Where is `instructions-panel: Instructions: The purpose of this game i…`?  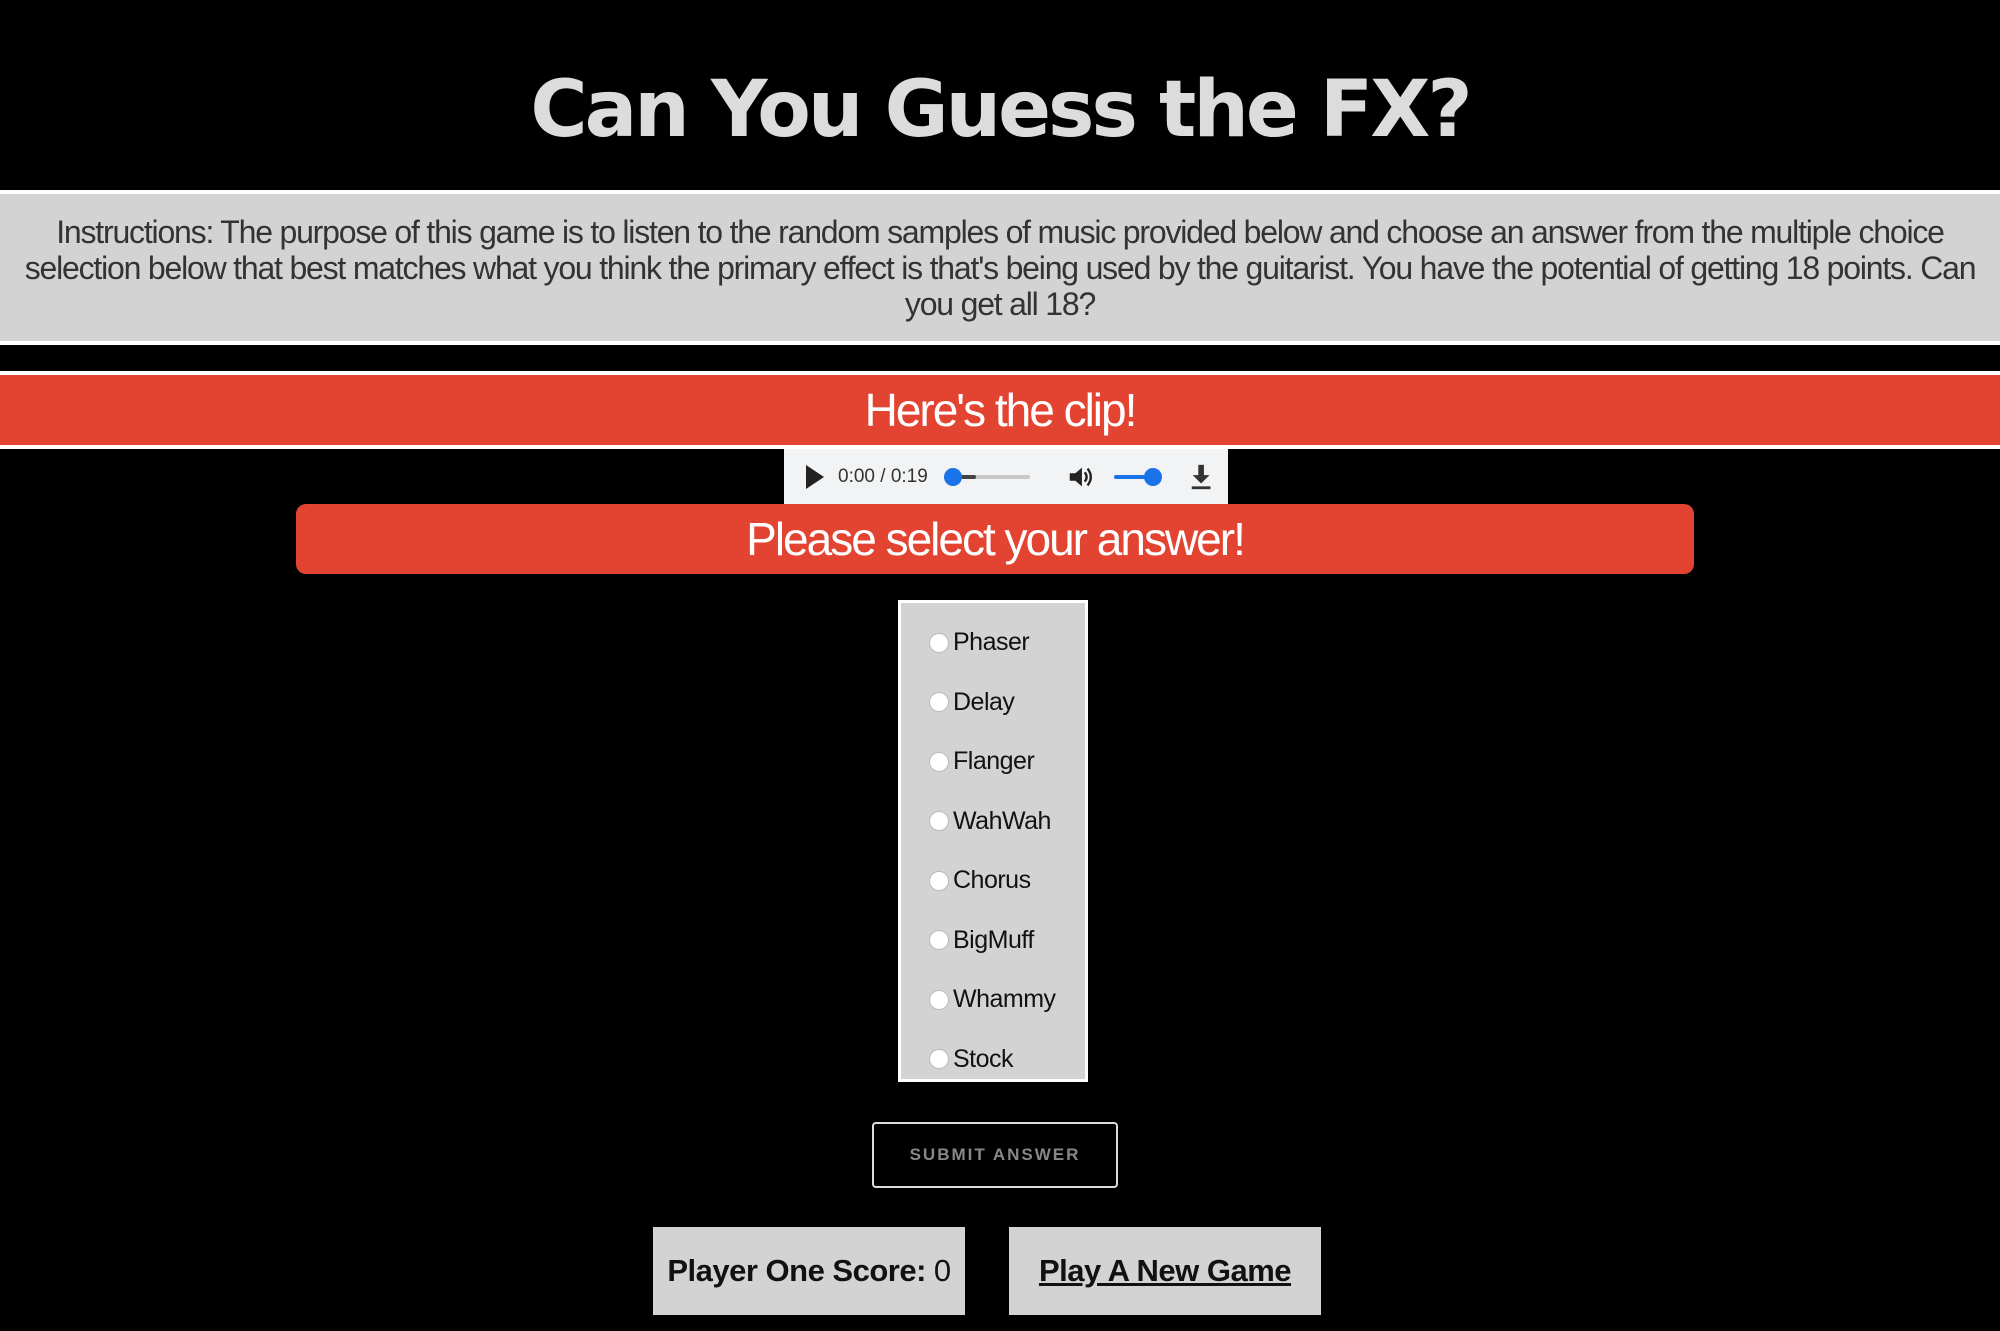
instructions-panel: Instructions: The purpose of this game i… is located at coordinates (1000, 267).